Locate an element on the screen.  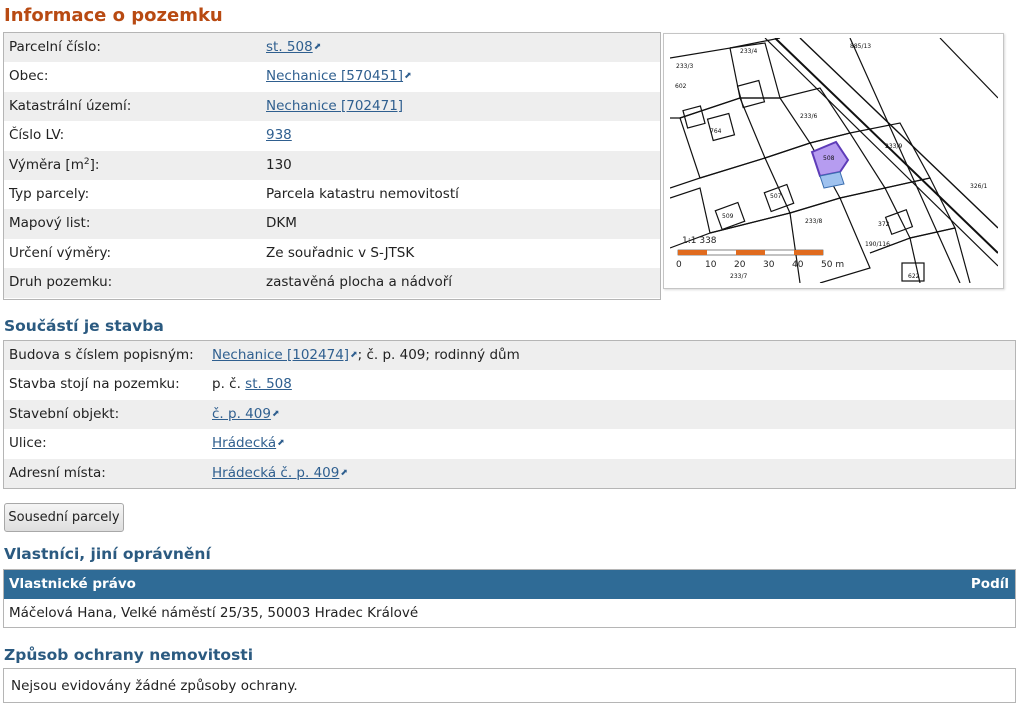
neighbor-parcels-button: Sousední parcely is located at coordinates (64, 517).